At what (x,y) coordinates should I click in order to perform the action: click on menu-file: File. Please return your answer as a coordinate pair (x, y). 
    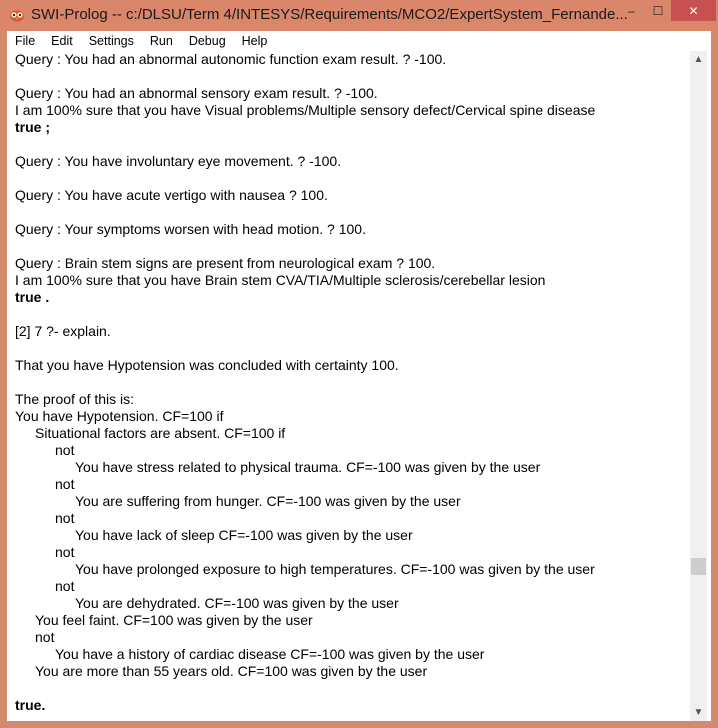
    Looking at the image, I should click on (25, 41).